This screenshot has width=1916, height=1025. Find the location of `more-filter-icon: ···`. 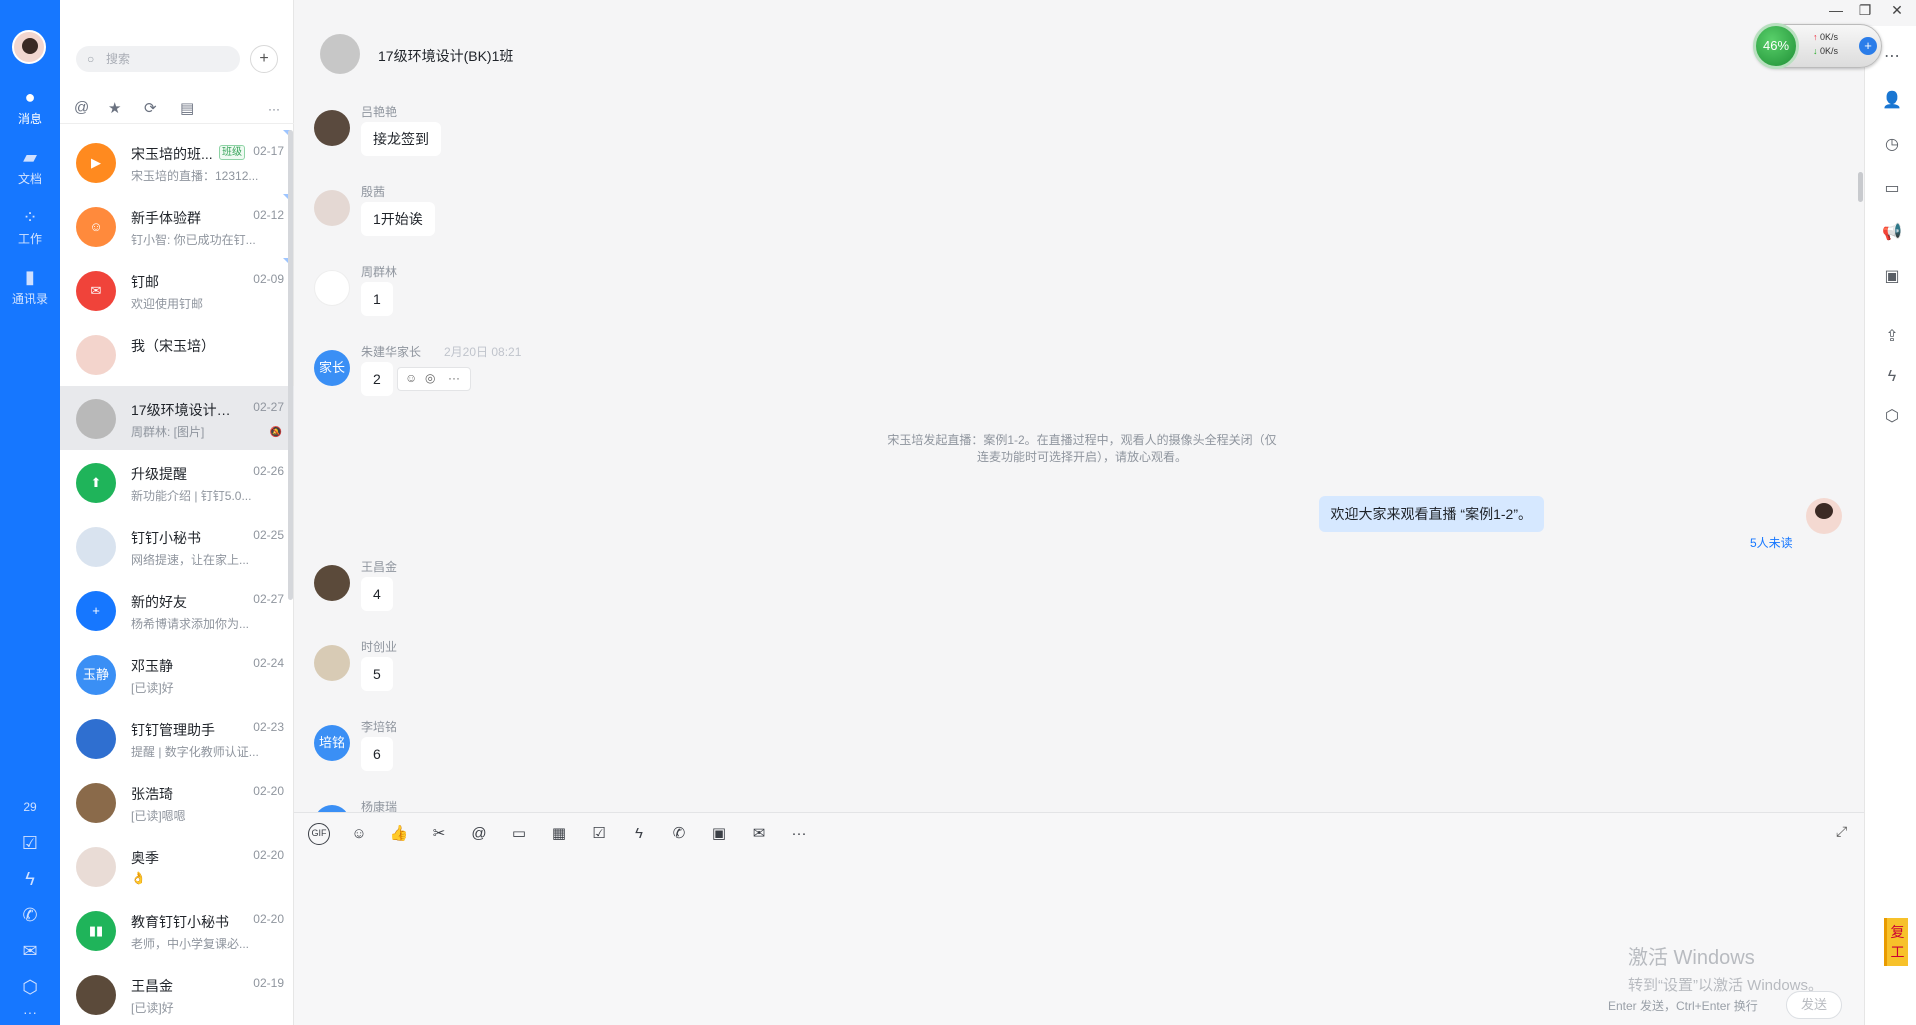

more-filter-icon: ··· is located at coordinates (274, 109).